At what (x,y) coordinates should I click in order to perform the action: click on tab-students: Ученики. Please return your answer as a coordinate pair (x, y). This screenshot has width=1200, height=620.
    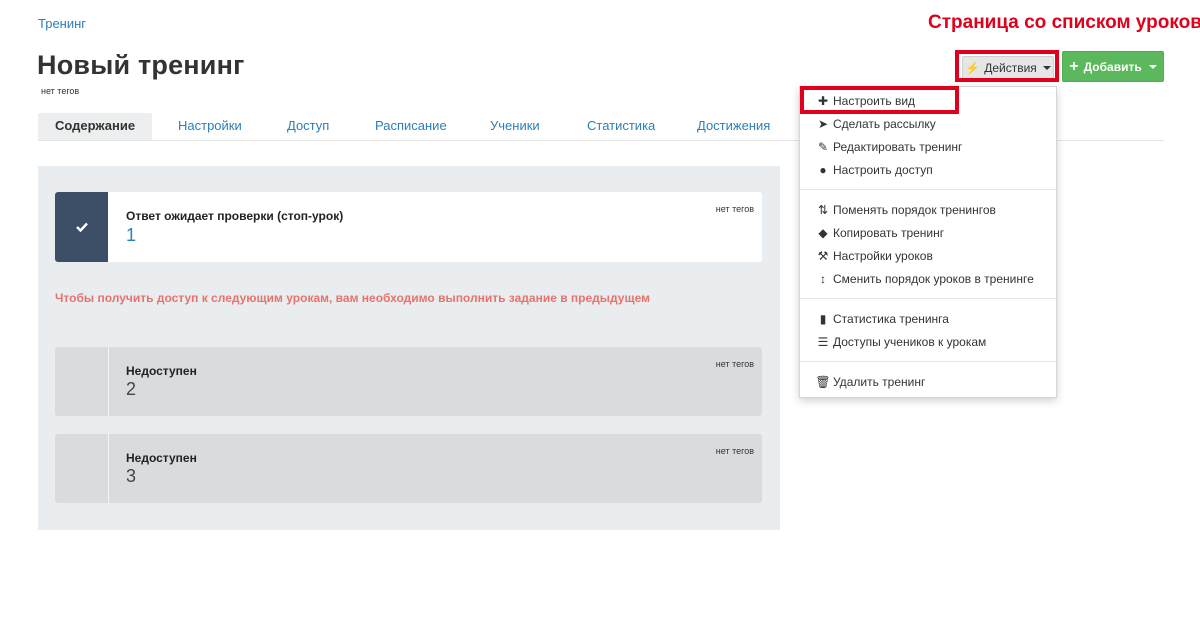
    Looking at the image, I should click on (515, 126).